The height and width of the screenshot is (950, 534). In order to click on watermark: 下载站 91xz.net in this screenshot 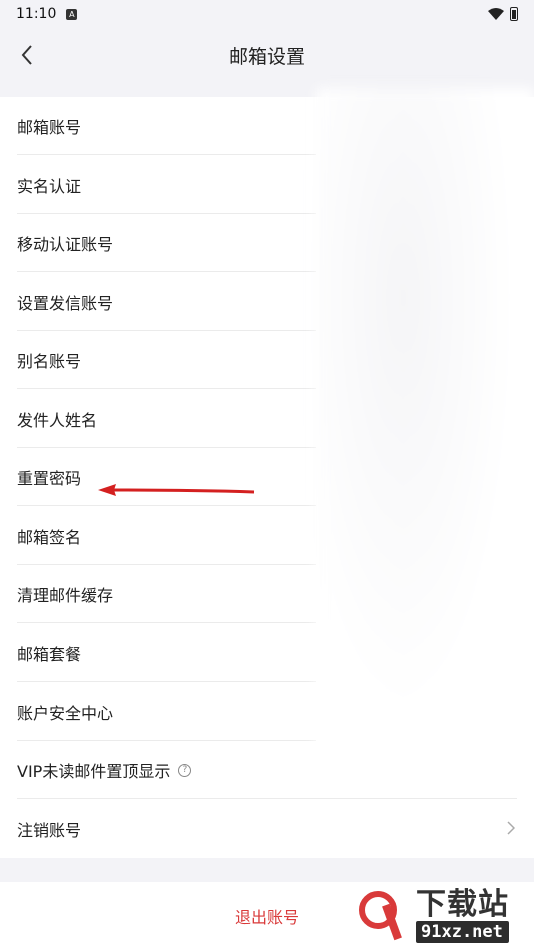, I will do `click(442, 916)`.